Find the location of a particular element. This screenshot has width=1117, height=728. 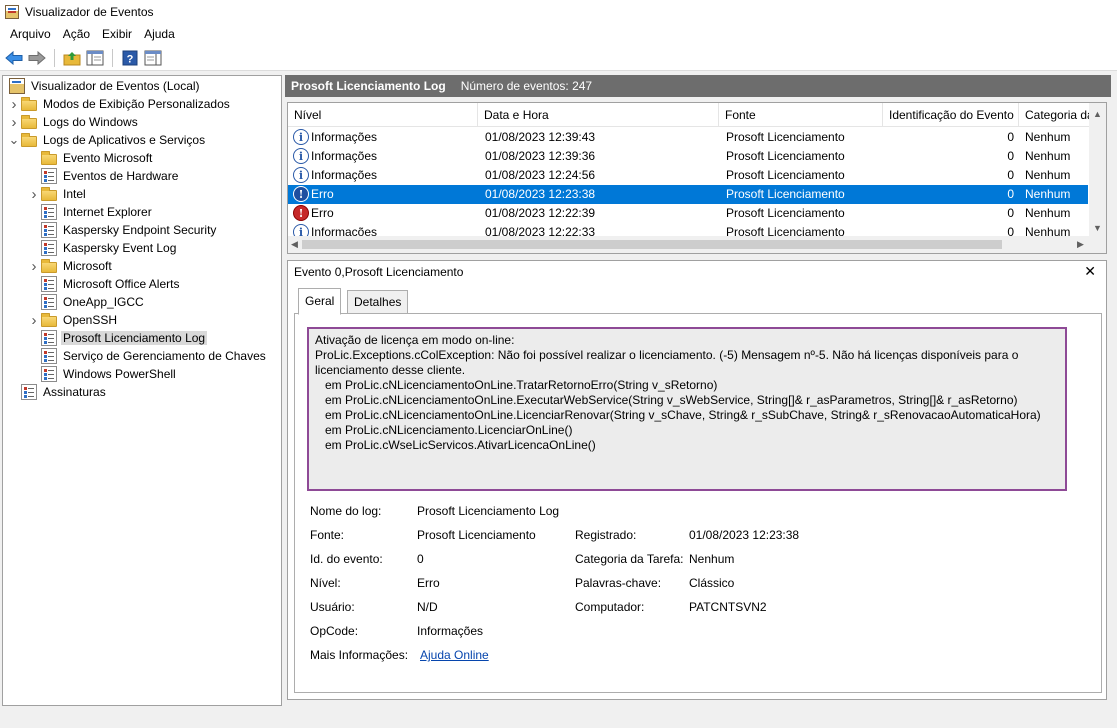

tree-item: OneApp_IGCC is located at coordinates (86, 302).